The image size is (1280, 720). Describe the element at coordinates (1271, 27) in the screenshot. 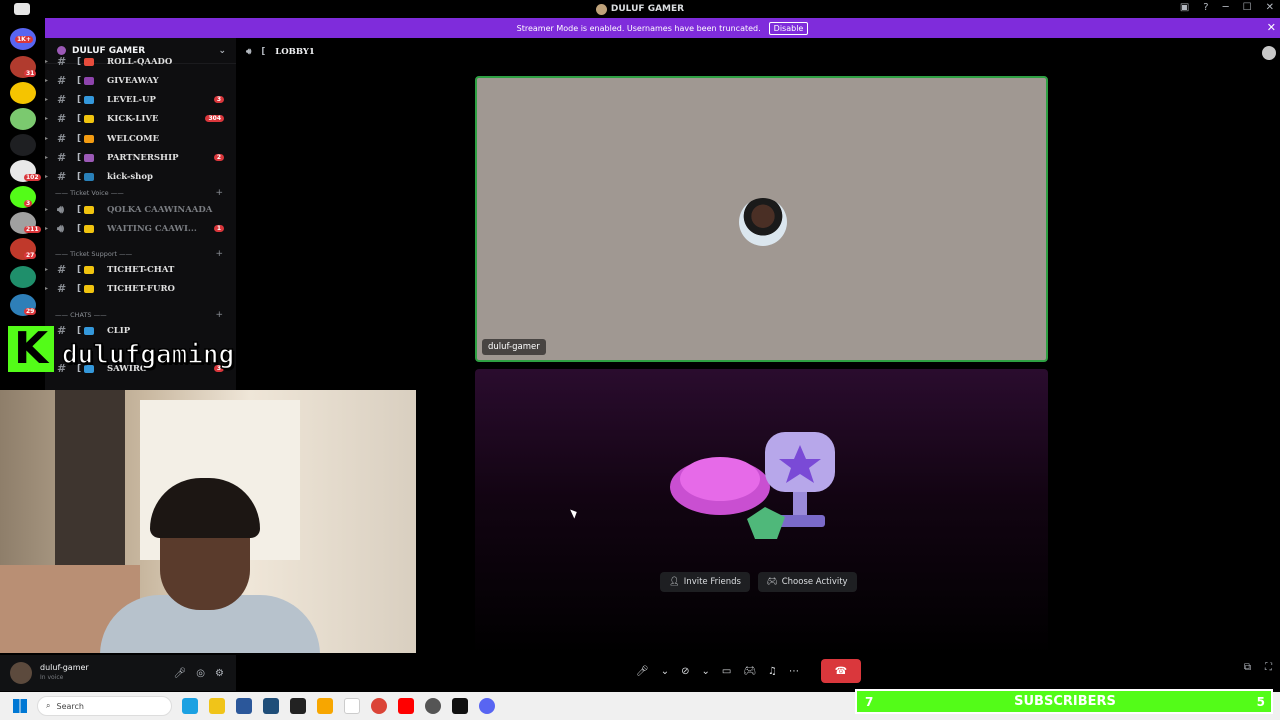

I see `close-banner-icon: ✕` at that location.